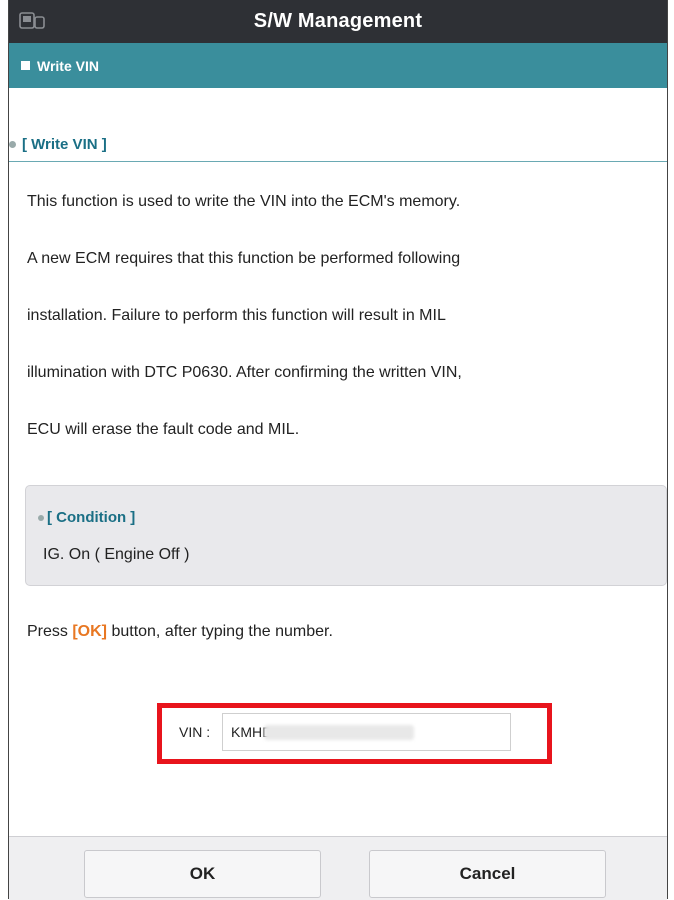 This screenshot has width=674, height=900. Describe the element at coordinates (89, 631) in the screenshot. I see `ok-tag: [OK]` at that location.